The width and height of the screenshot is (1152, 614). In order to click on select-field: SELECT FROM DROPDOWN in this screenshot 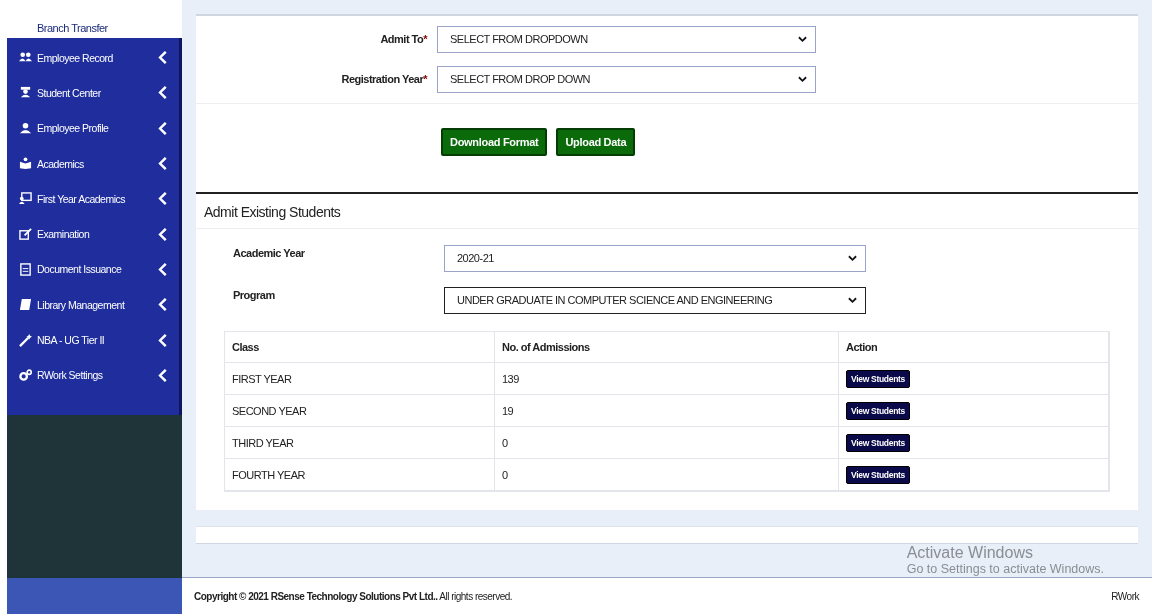, I will do `click(626, 39)`.